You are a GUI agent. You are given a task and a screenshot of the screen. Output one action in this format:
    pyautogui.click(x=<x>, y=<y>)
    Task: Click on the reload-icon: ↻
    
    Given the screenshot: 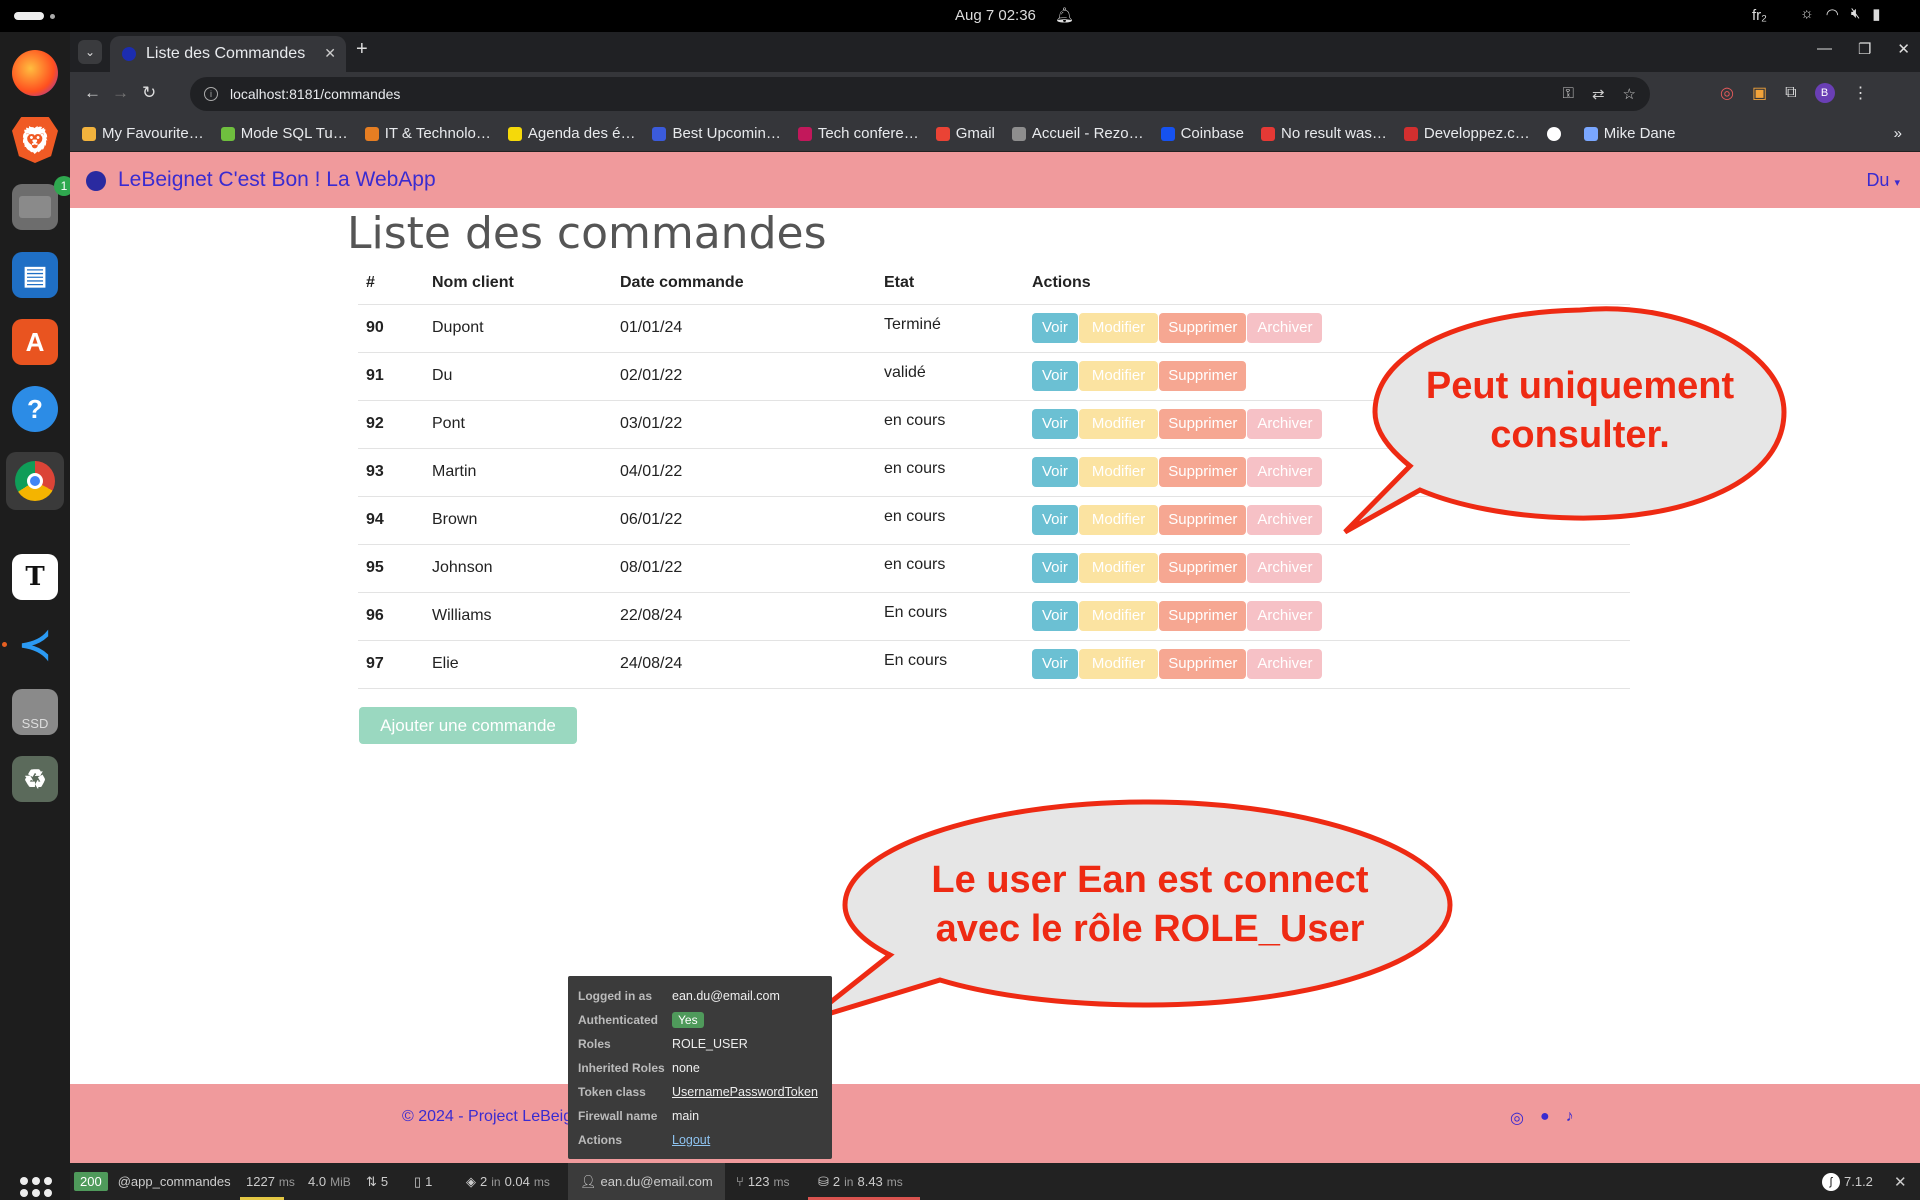 What is the action you would take?
    pyautogui.click(x=149, y=93)
    